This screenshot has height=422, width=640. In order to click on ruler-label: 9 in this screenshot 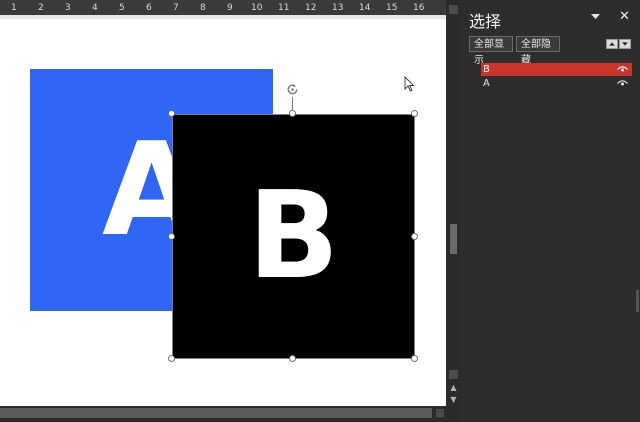, I will do `click(230, 8)`.